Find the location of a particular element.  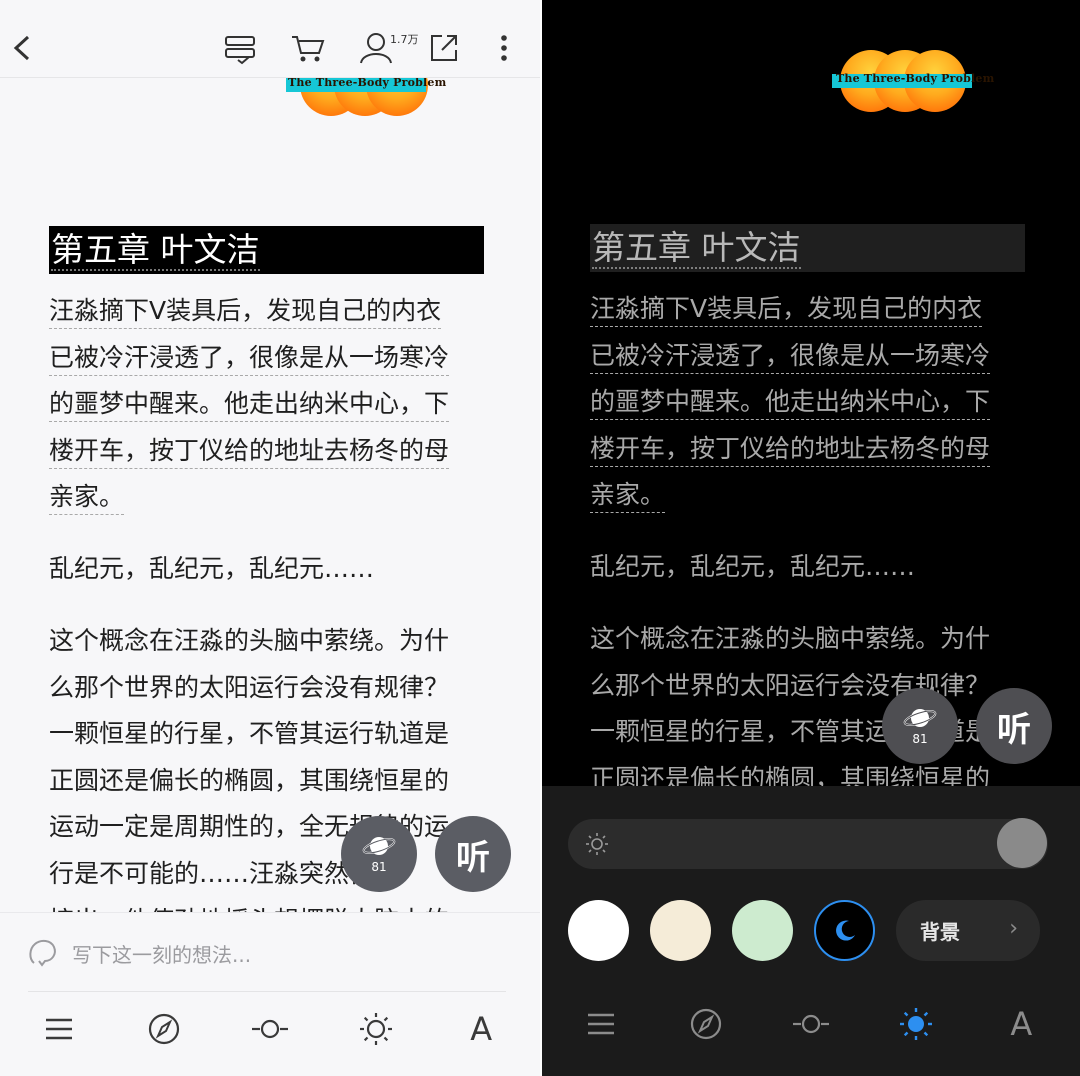

brightness-button-active is located at coordinates (916, 1024).